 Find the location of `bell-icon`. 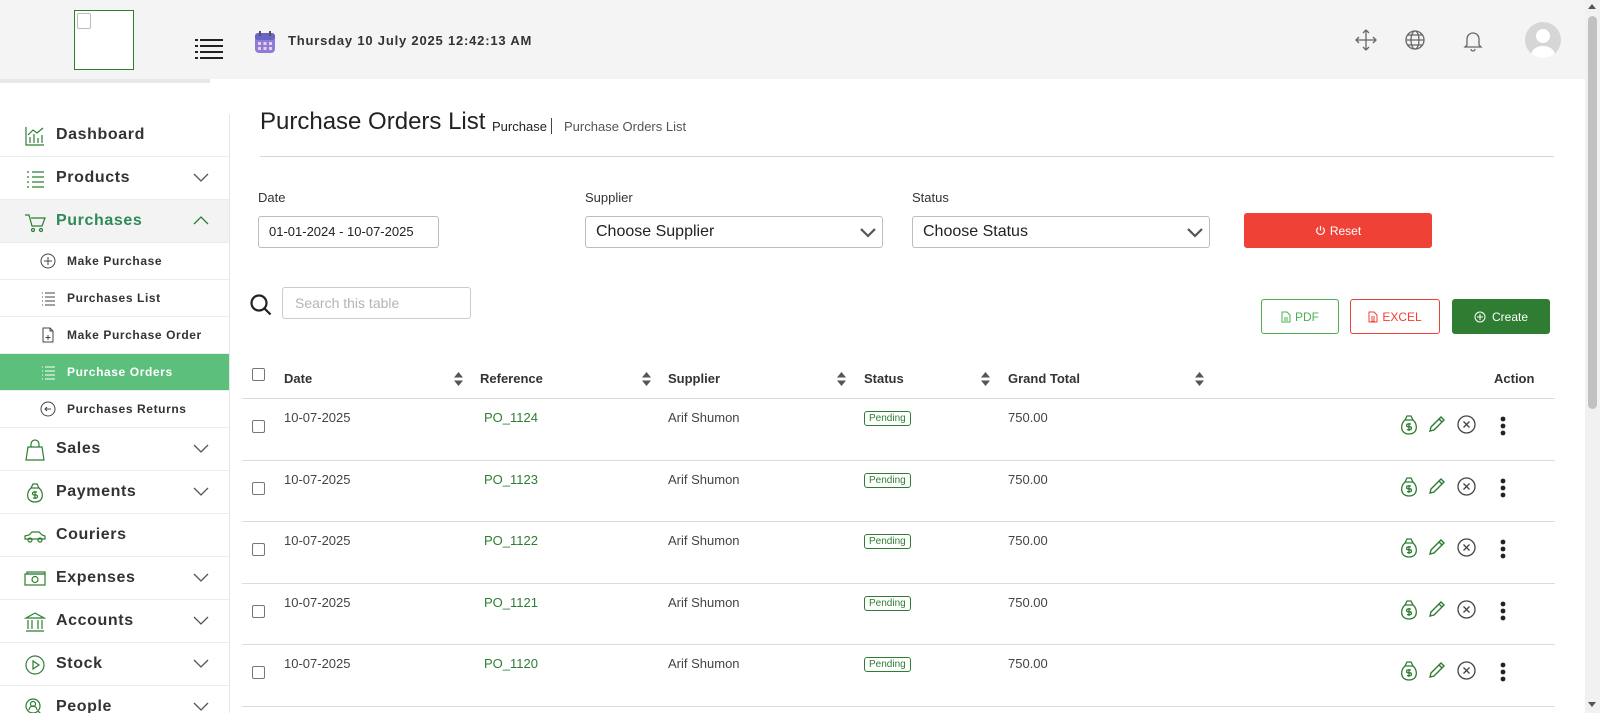

bell-icon is located at coordinates (1473, 40).